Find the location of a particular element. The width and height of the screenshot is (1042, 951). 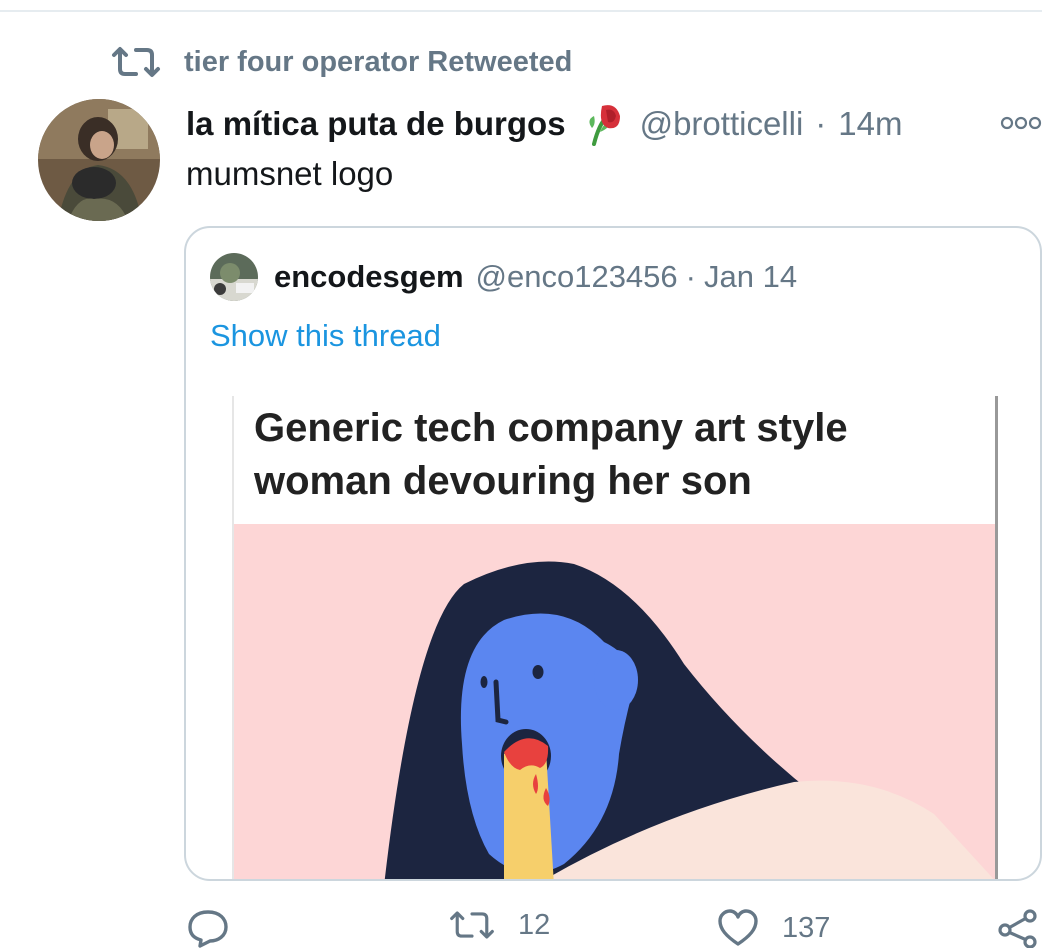

retweet-count: 12 is located at coordinates (534, 924).